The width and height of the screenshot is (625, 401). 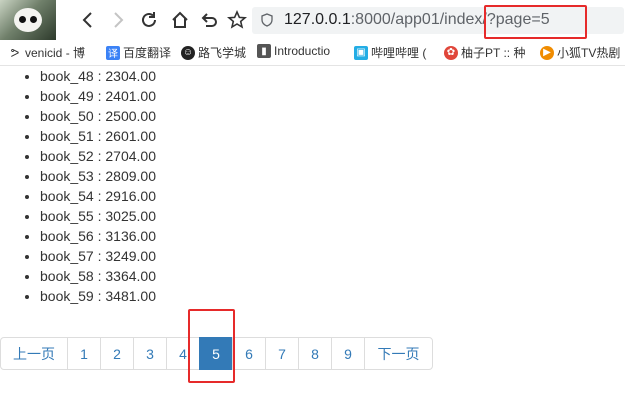 I want to click on page-link-6: 6, so click(x=249, y=353).